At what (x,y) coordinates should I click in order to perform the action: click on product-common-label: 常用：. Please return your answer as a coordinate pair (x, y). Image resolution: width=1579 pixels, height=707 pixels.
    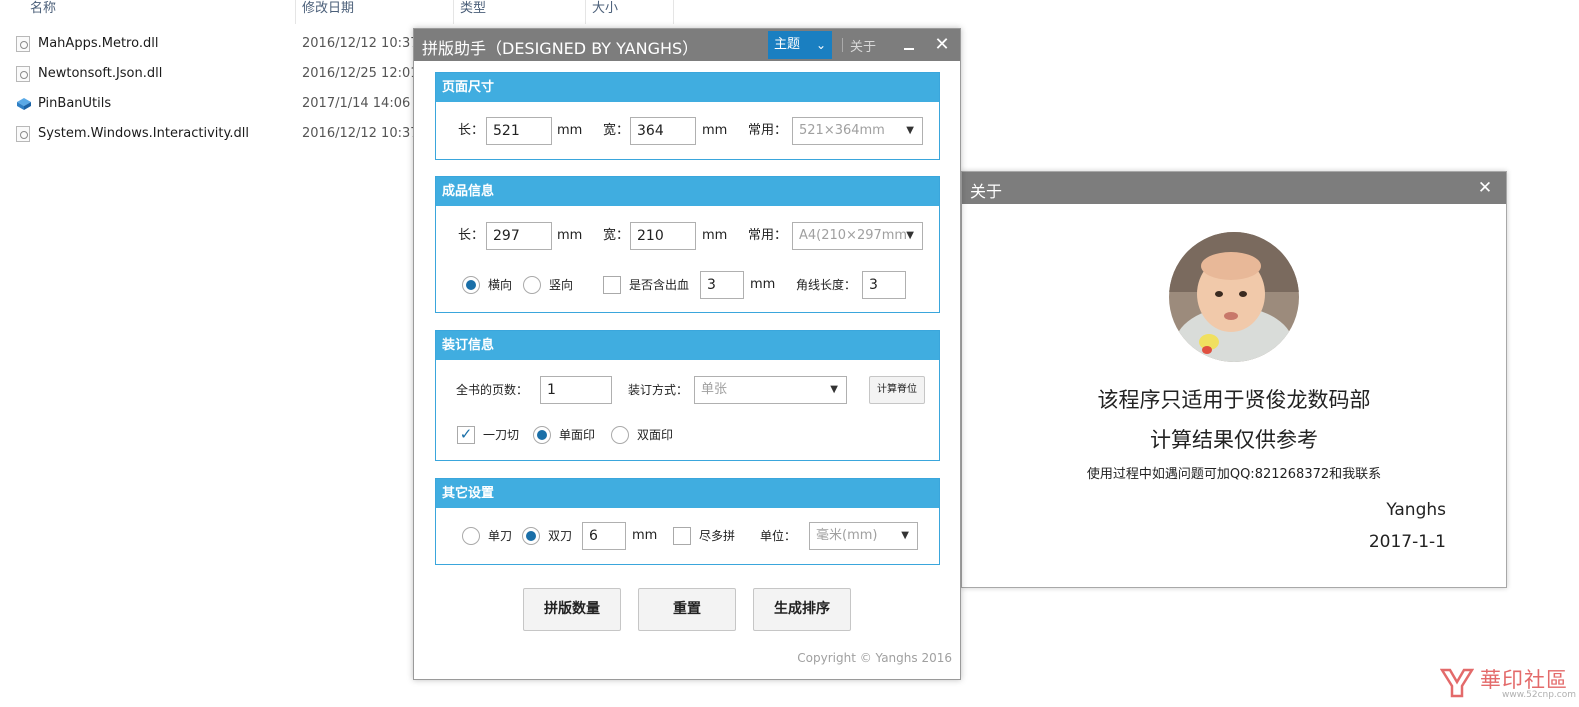
    Looking at the image, I should click on (768, 235).